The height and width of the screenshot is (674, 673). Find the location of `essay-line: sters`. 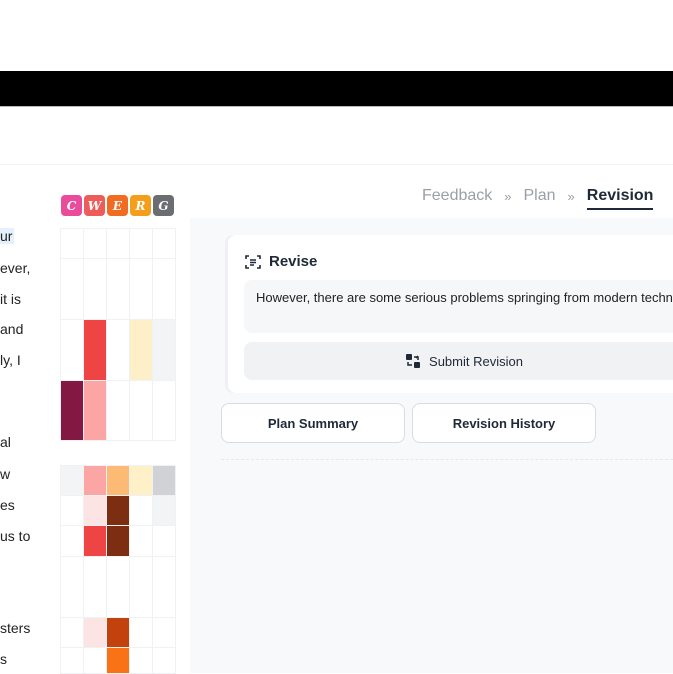

essay-line: sters is located at coordinates (15, 628).